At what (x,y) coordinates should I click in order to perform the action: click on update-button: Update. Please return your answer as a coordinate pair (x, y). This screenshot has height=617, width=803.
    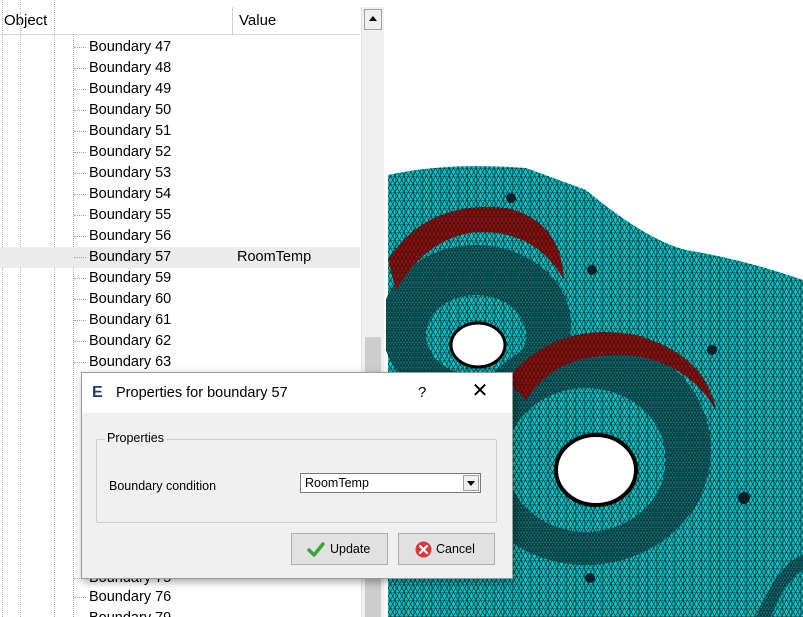
    Looking at the image, I should click on (339, 549).